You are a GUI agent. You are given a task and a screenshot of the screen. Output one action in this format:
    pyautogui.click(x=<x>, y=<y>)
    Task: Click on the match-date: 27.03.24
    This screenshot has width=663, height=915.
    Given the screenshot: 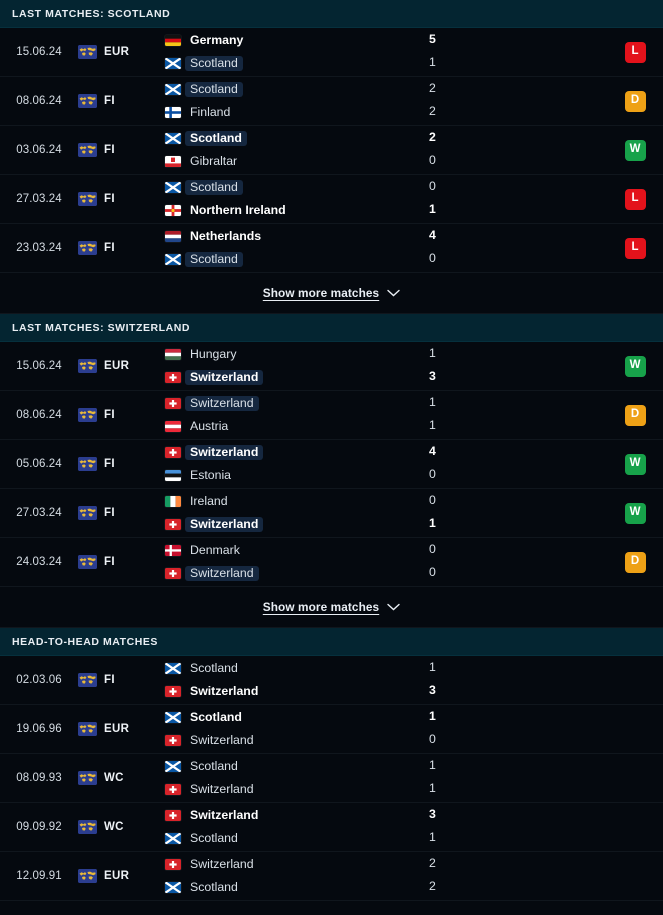 What is the action you would take?
    pyautogui.click(x=39, y=199)
    